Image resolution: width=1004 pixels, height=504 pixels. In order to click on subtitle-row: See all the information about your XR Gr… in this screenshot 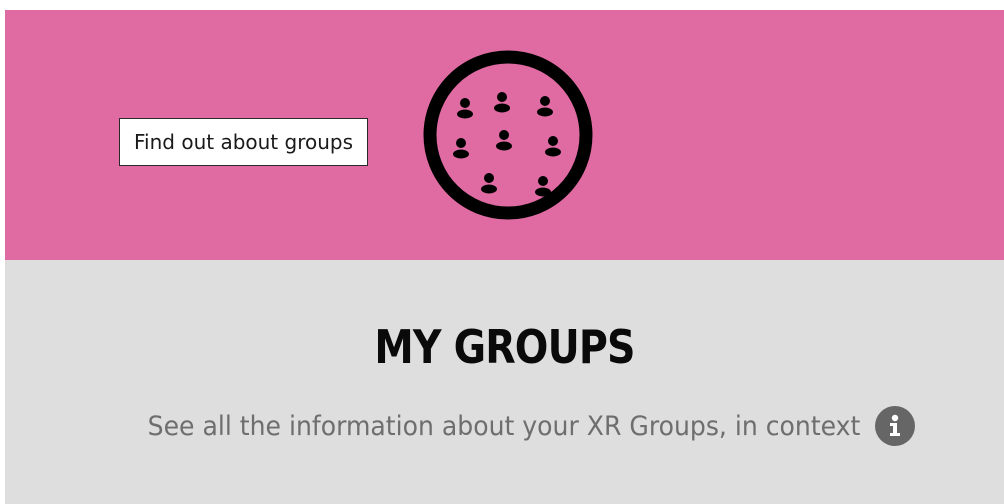, I will do `click(504, 426)`.